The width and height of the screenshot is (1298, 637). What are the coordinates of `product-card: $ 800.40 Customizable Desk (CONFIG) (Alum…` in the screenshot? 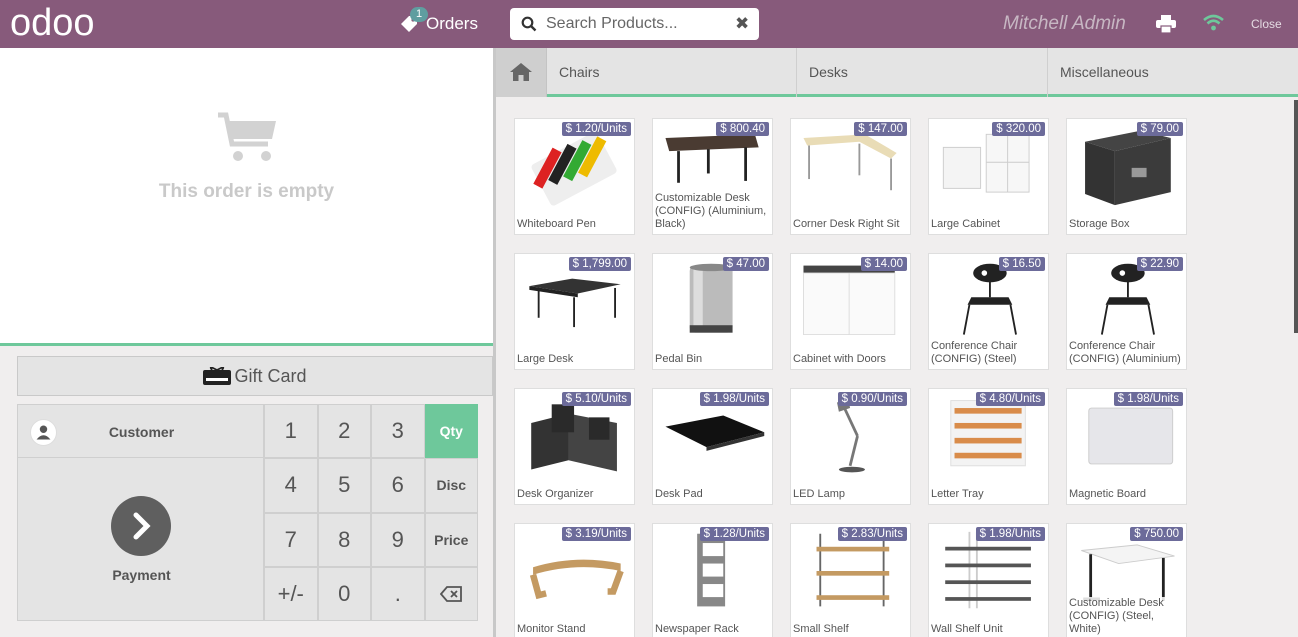 It's located at (712, 176).